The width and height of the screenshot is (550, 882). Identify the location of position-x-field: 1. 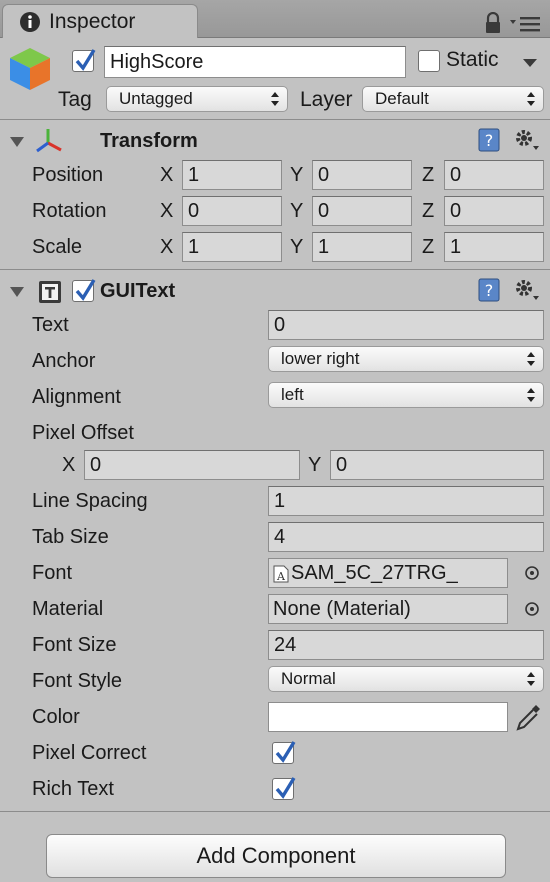
(232, 175).